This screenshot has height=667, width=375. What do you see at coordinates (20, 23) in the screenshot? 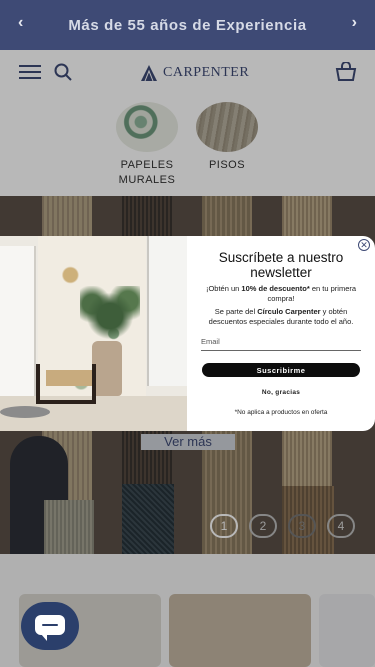
I see `chevron-left-icon: ‹` at bounding box center [20, 23].